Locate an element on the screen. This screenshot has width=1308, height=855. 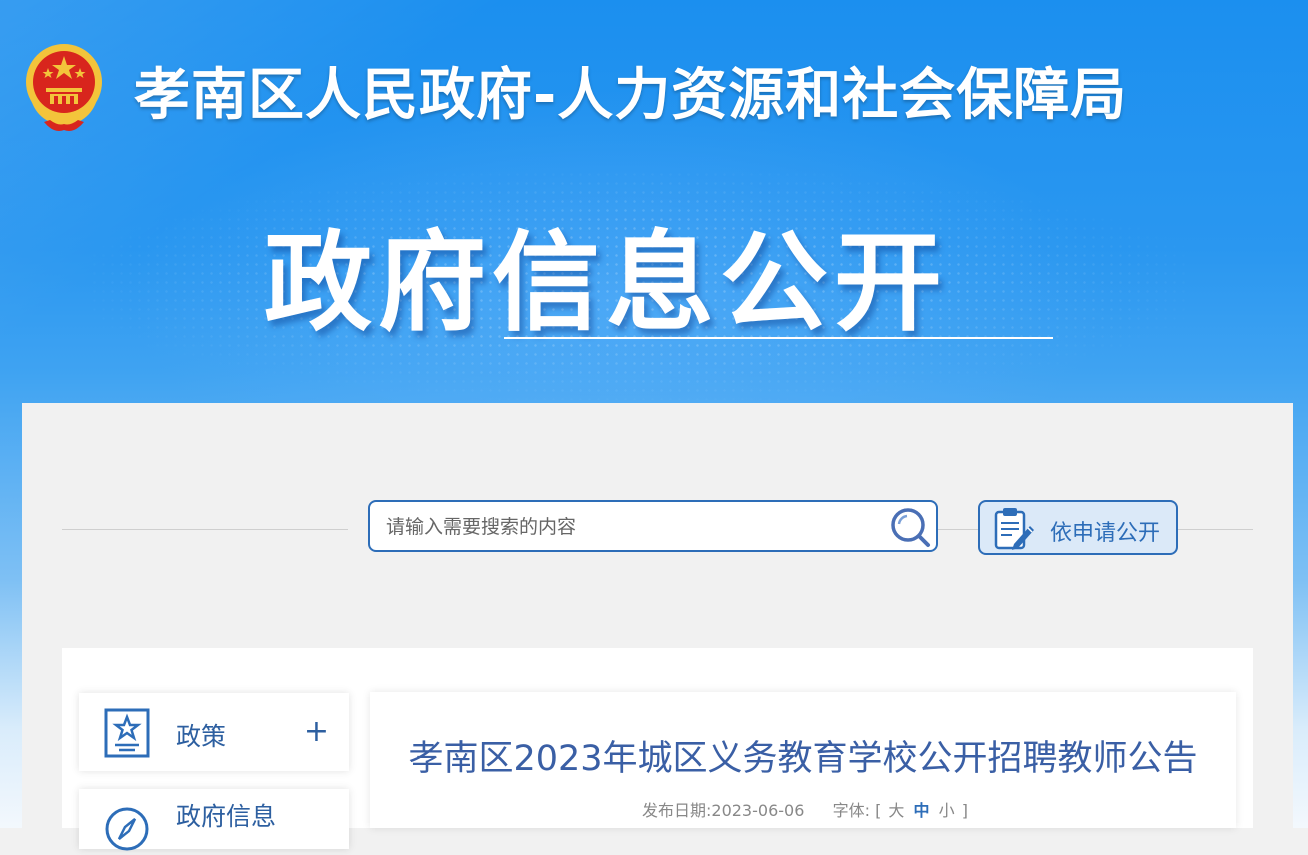
publish-date: 发布日期:2023-06-06 is located at coordinates (723, 810).